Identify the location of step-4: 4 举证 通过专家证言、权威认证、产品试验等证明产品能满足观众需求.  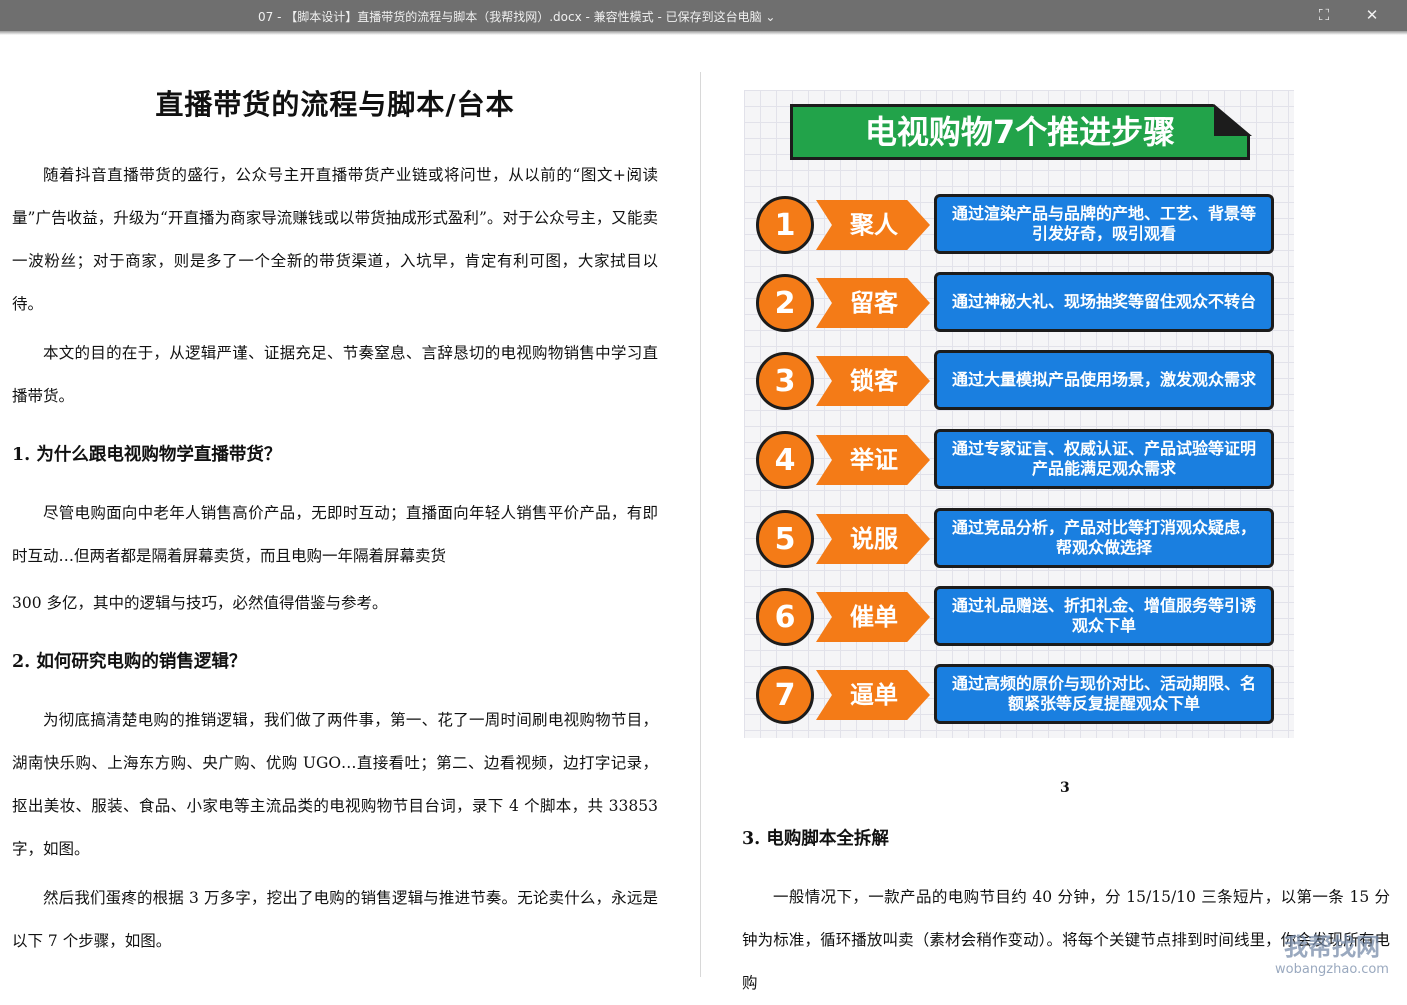
(1016, 460).